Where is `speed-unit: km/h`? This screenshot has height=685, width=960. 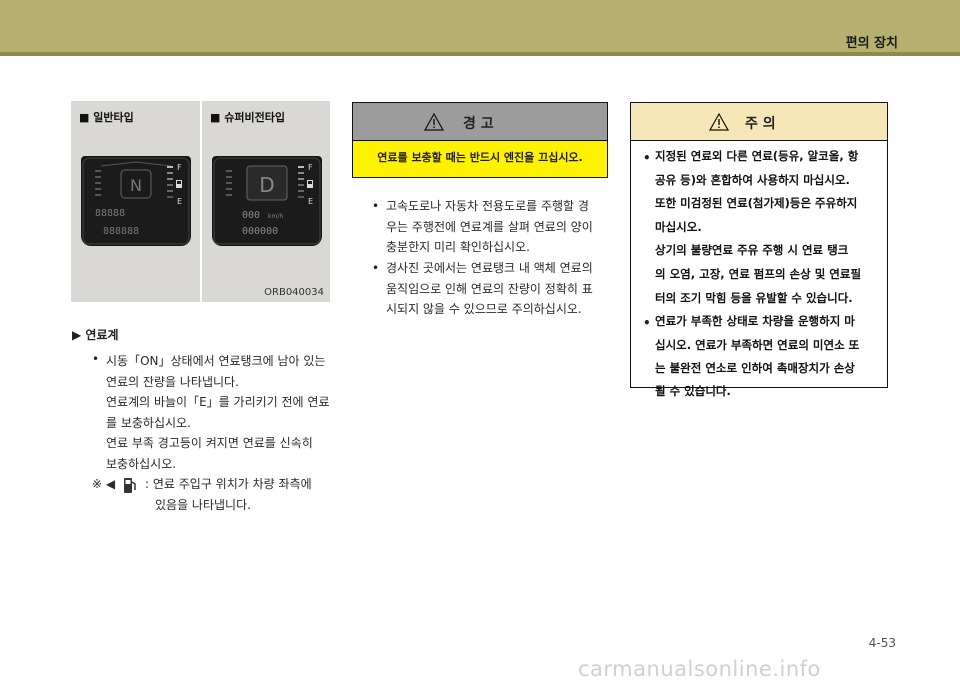 speed-unit: km/h is located at coordinates (275, 216).